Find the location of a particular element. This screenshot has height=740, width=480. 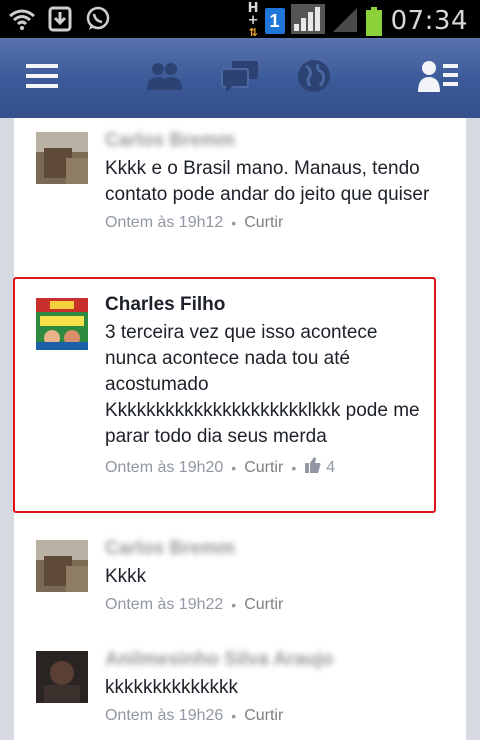

battery-icon is located at coordinates (373, 21).